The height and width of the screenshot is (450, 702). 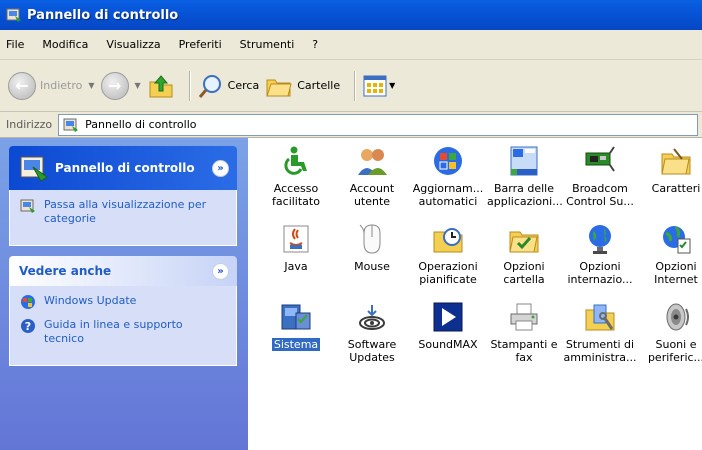 What do you see at coordinates (65, 44) in the screenshot?
I see `menu-edit: Modifica` at bounding box center [65, 44].